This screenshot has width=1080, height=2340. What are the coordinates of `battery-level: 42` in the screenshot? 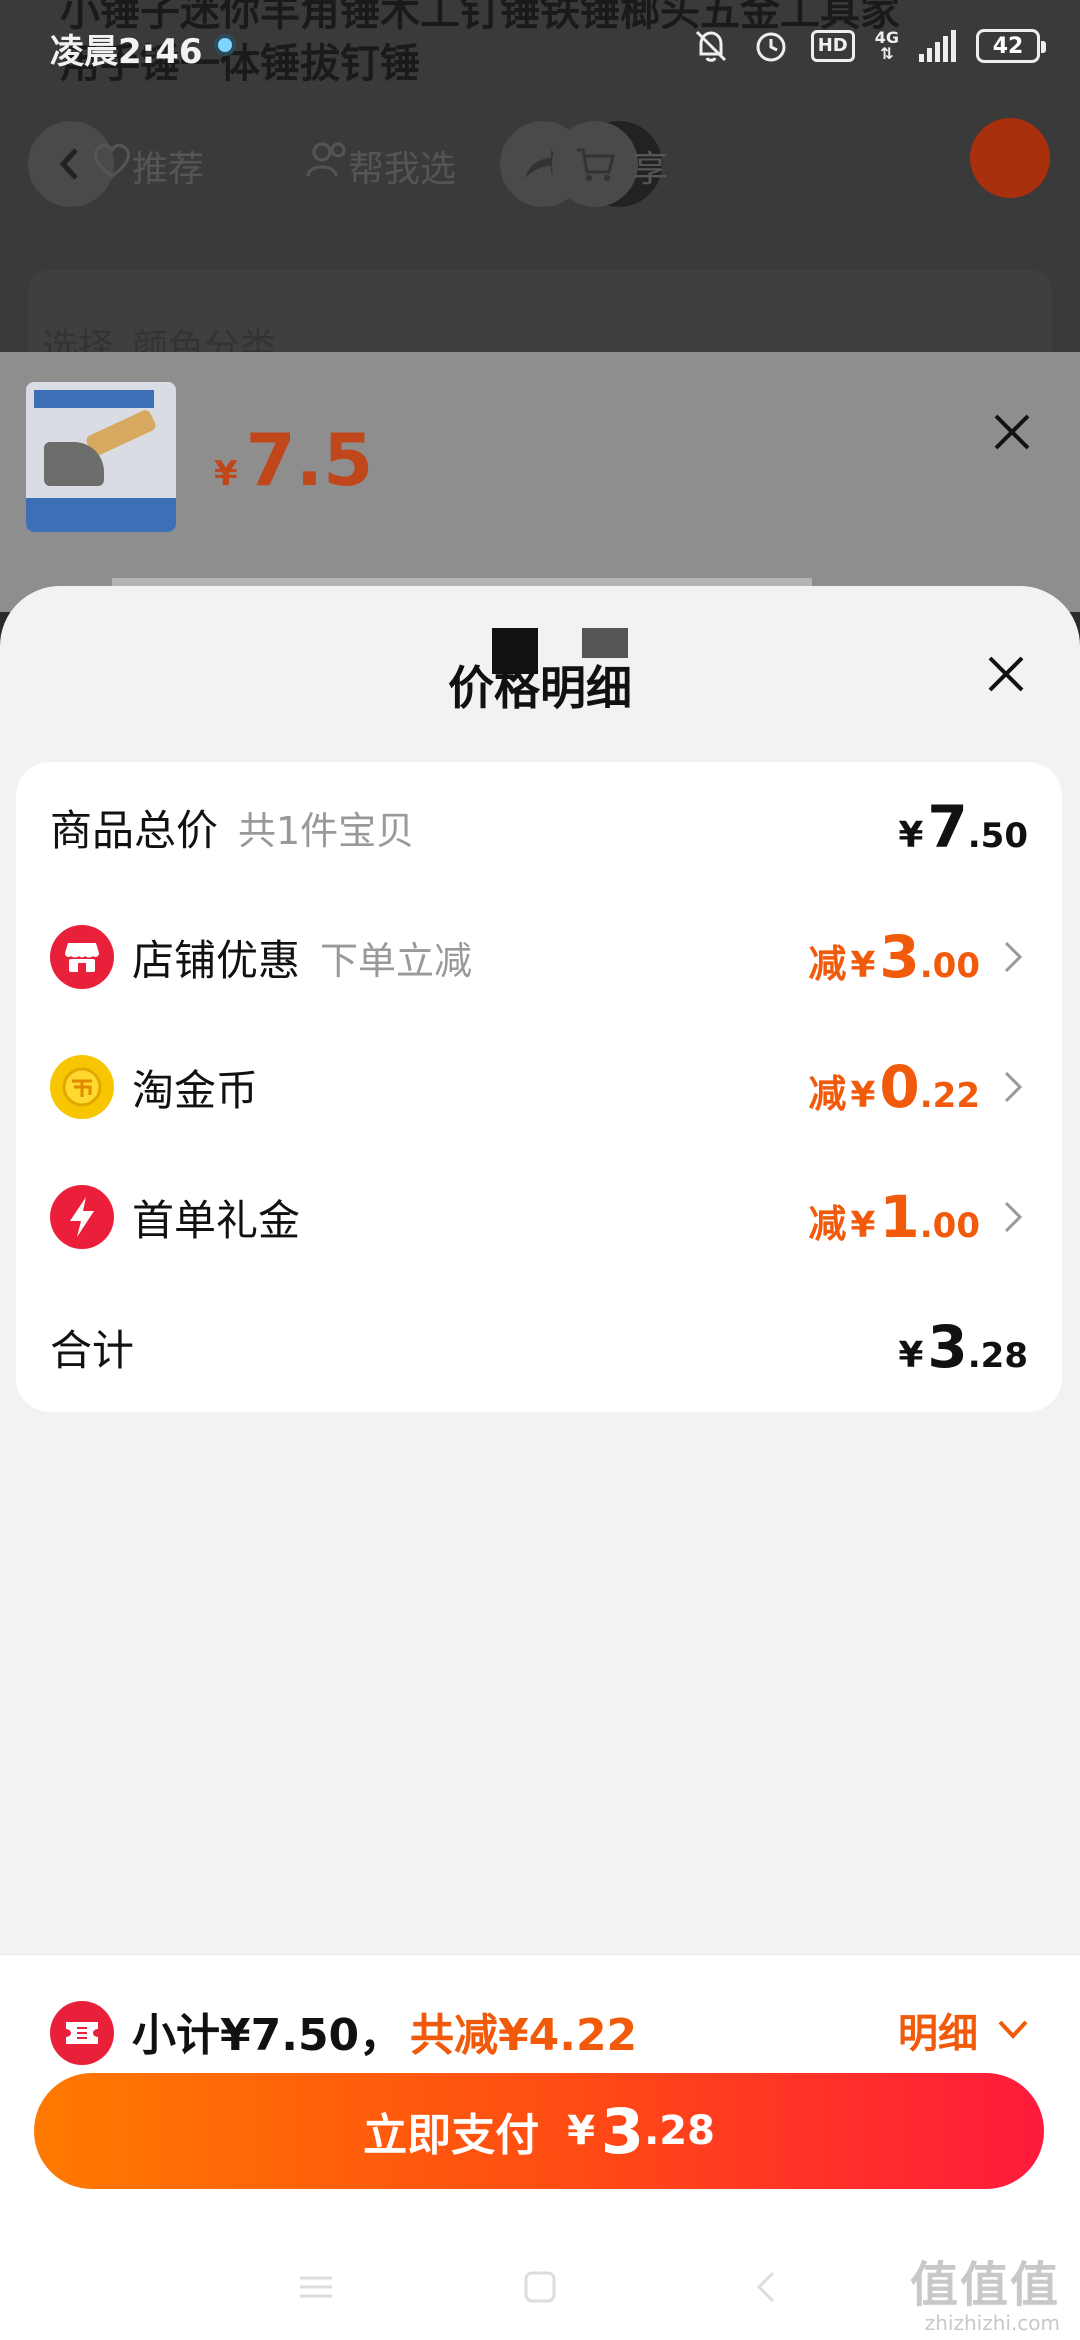 It's located at (1008, 46).